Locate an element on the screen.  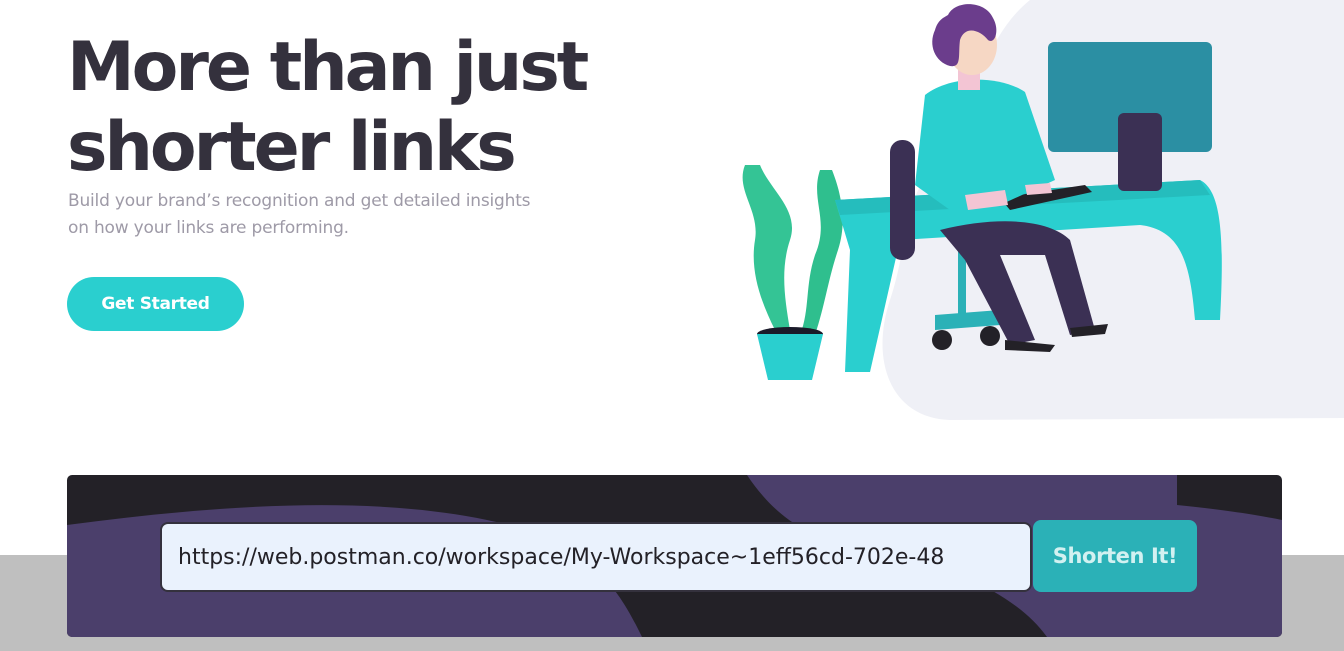
shorten-it-button: Shorten It! is located at coordinates (1115, 556).